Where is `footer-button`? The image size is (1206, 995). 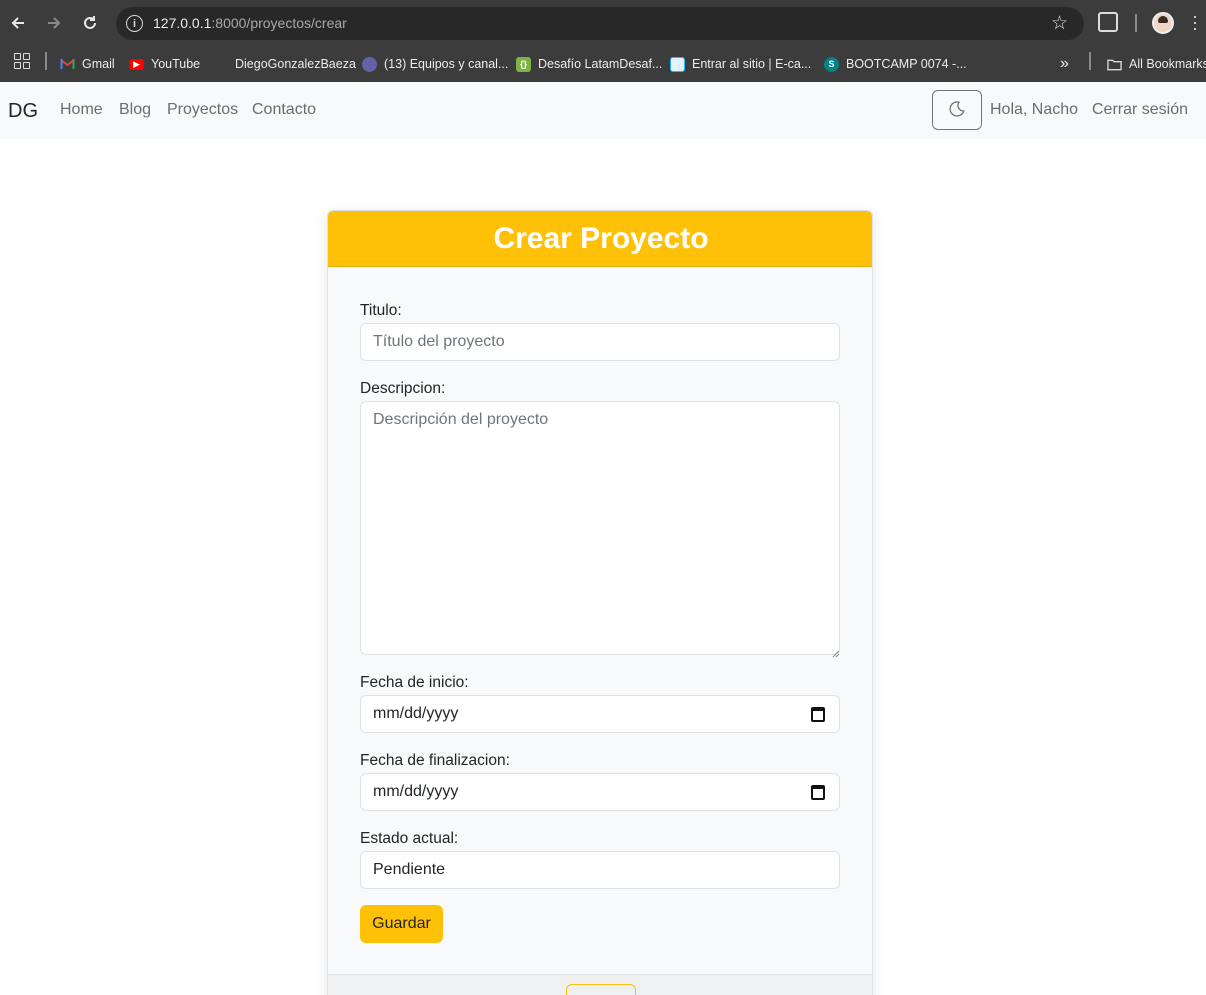
footer-button is located at coordinates (601, 989).